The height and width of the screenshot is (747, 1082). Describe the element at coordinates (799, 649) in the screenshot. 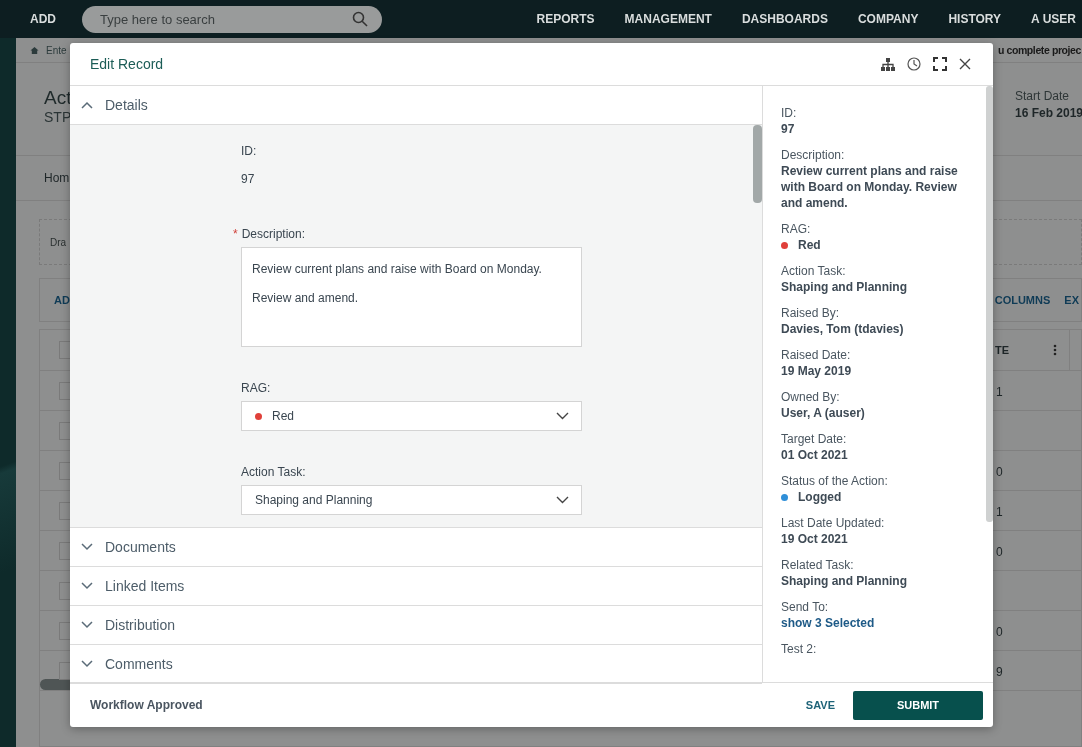

I see `summary-label: Test 2:` at that location.